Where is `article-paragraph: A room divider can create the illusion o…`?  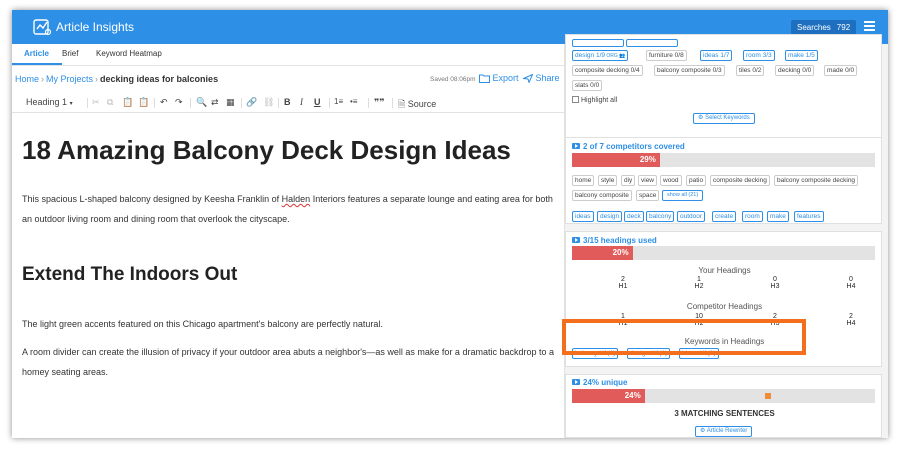
article-paragraph: A room divider can create the illusion o… is located at coordinates (292, 362).